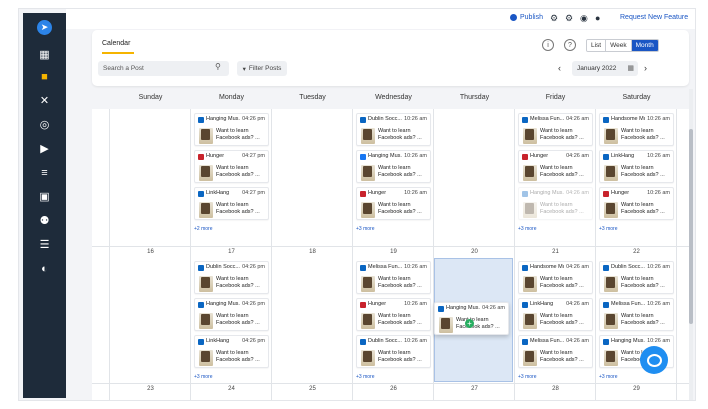 The height and width of the screenshot is (409, 708). Describe the element at coordinates (363, 305) in the screenshot. I see `pinterest-icon` at that location.